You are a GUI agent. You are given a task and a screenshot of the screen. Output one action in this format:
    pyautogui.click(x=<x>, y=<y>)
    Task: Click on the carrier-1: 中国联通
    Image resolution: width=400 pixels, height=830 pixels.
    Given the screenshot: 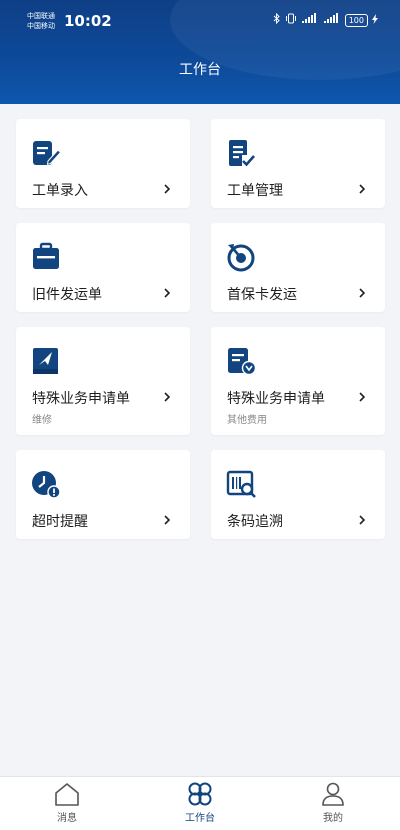 What is the action you would take?
    pyautogui.click(x=41, y=16)
    